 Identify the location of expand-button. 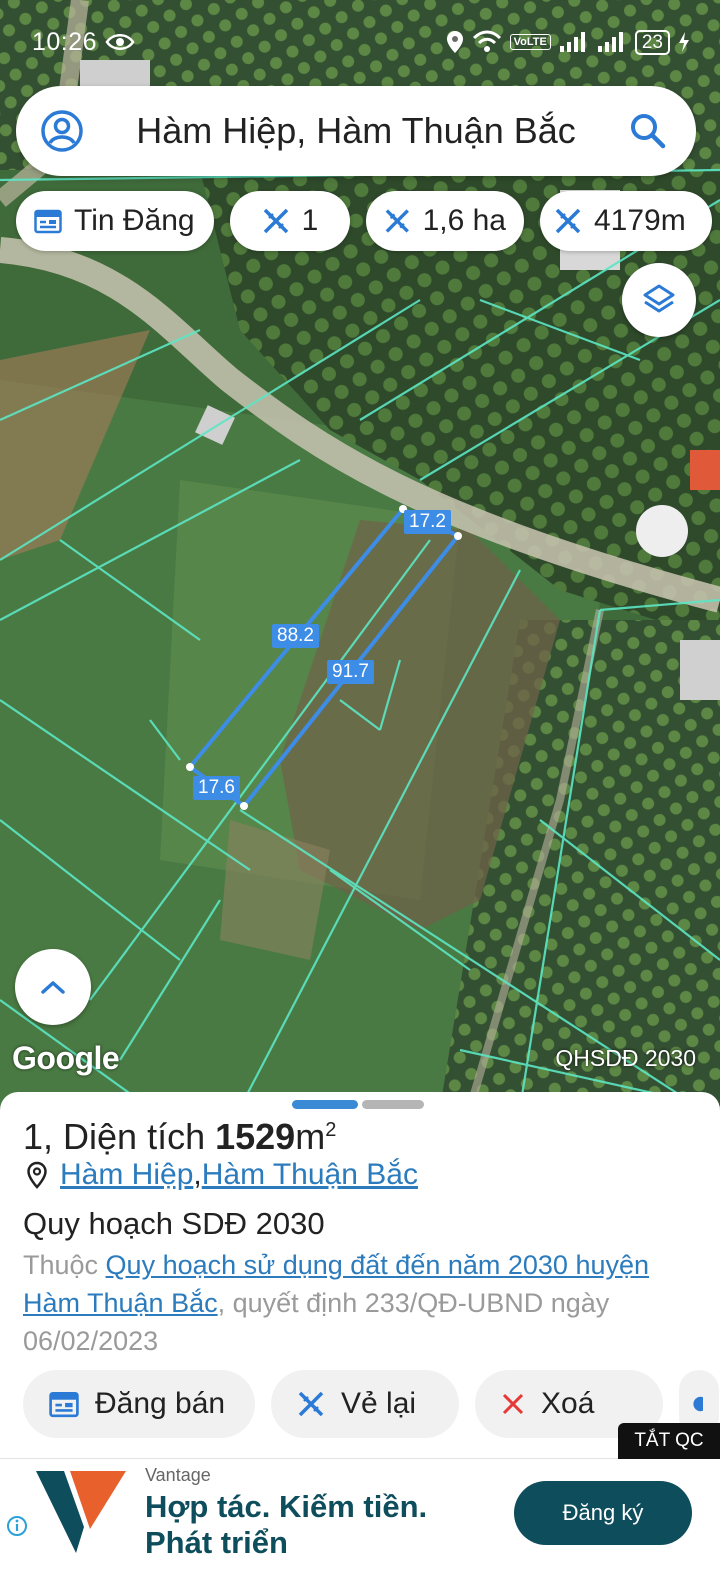
(53, 987).